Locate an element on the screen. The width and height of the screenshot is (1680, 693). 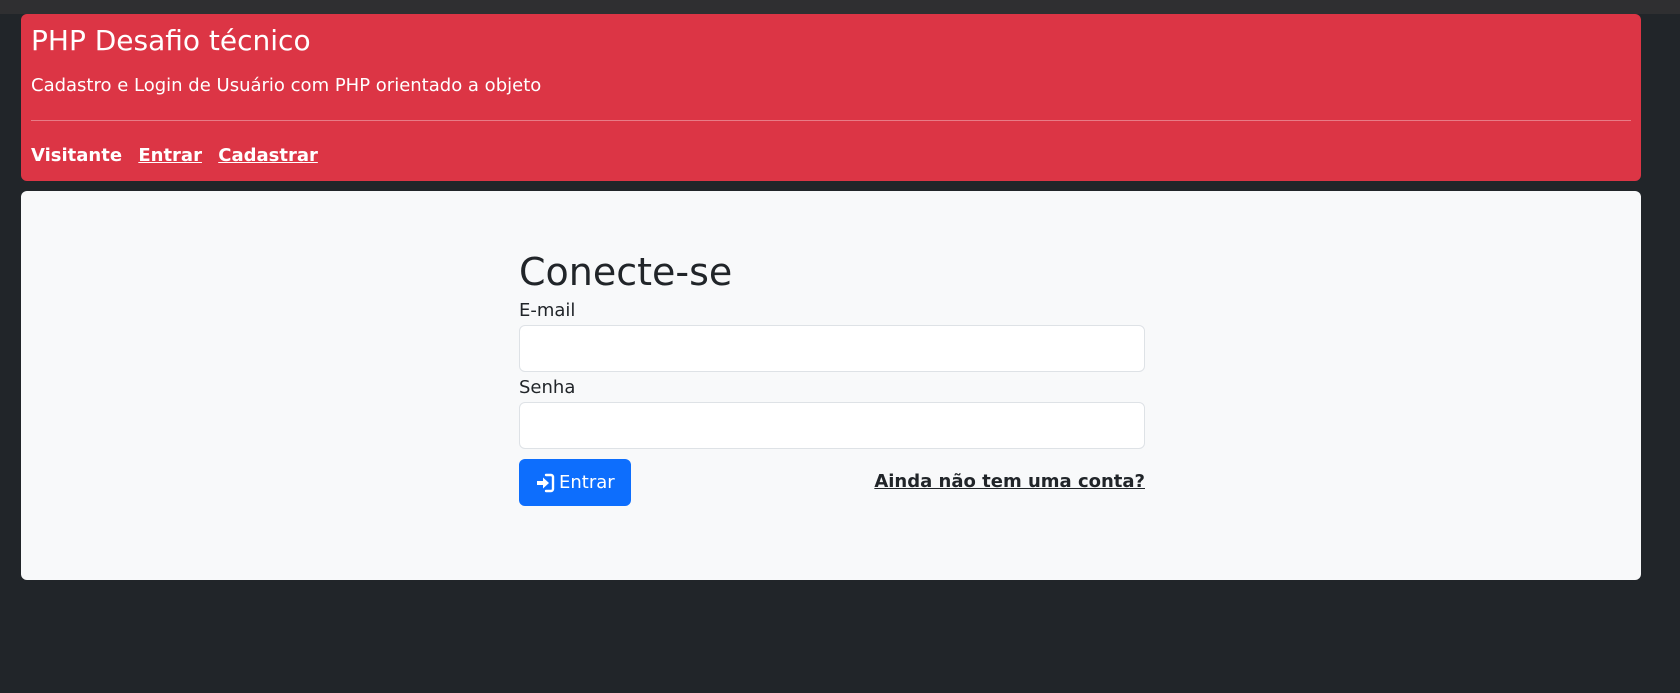
header-nav: Visitante Entrar Cadastrar is located at coordinates (179, 156).